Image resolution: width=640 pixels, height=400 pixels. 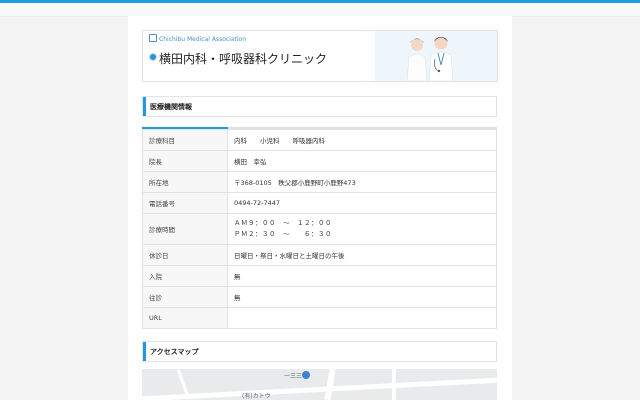 I want to click on access-map: 一三三 (有)カトウ, so click(x=319, y=384).